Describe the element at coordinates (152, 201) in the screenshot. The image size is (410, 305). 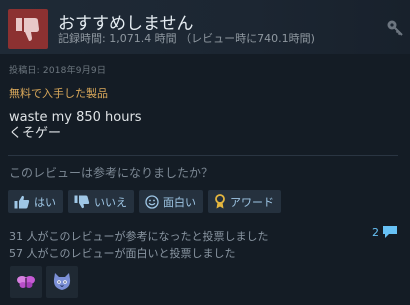
I see `smile-icon` at that location.